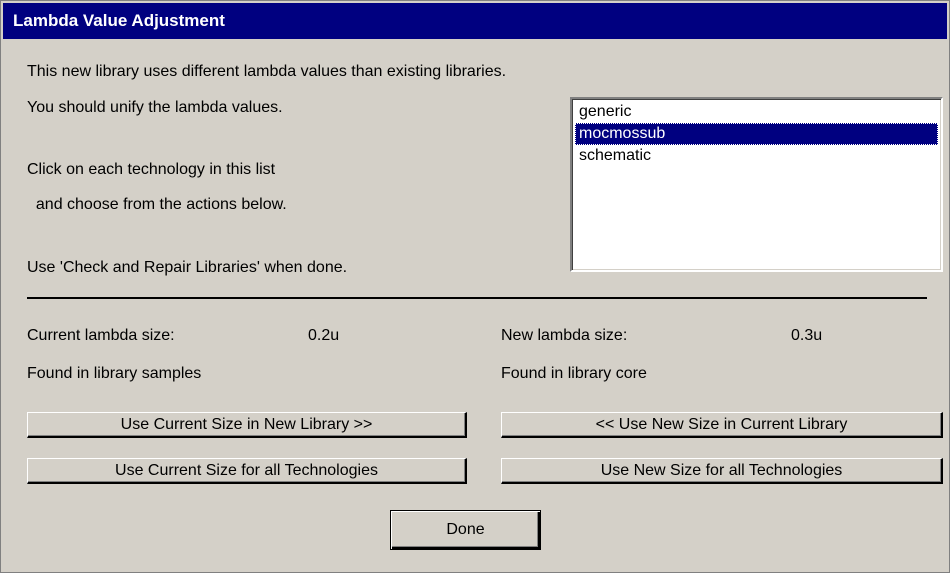 The height and width of the screenshot is (573, 950). I want to click on current-found-in: Found in library samples, so click(114, 373).